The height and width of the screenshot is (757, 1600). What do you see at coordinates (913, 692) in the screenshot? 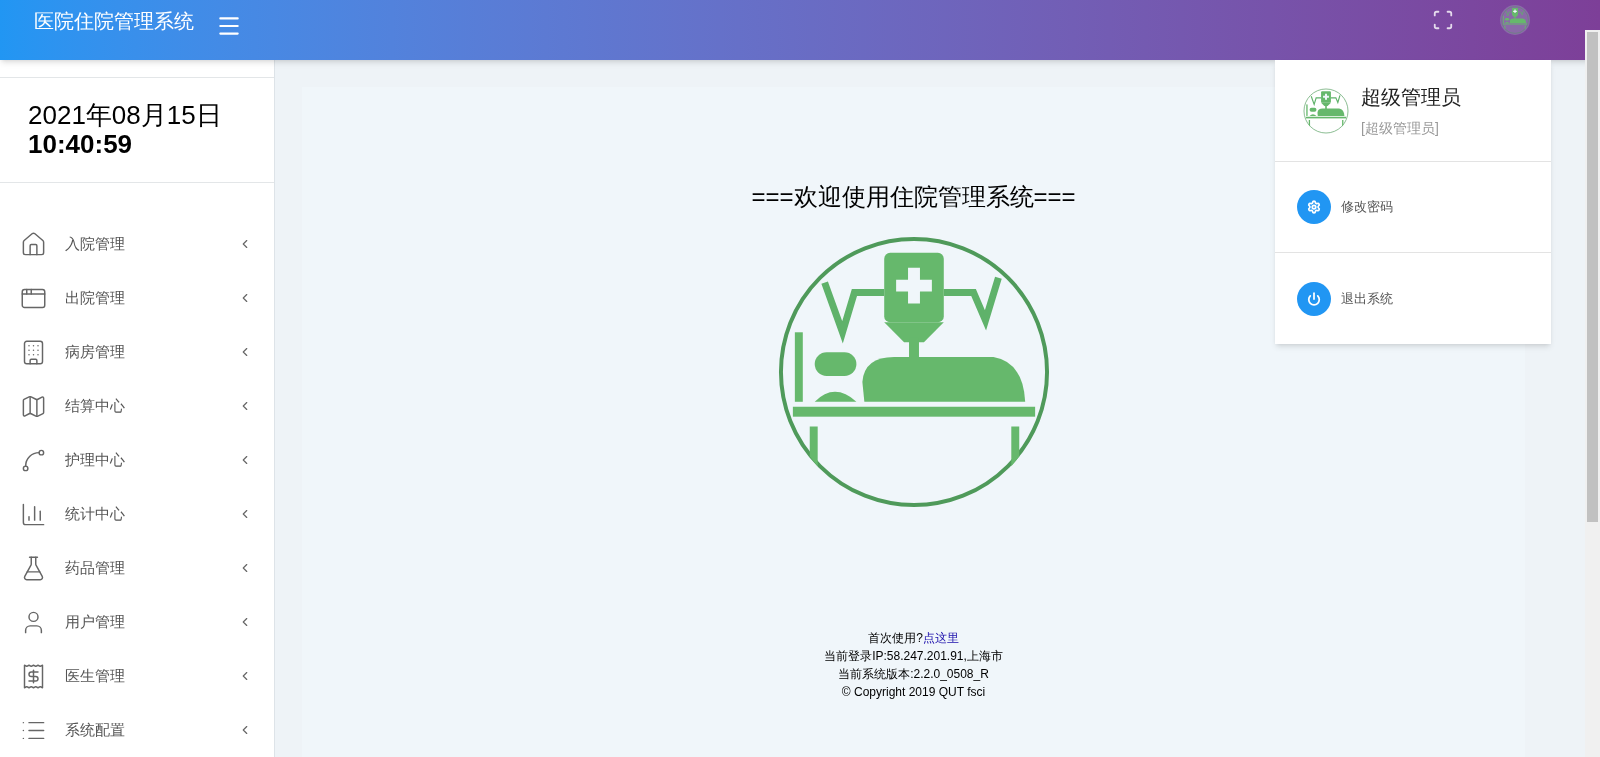
I see `copyright-text: © Copyright 2019 QUT fsci` at bounding box center [913, 692].